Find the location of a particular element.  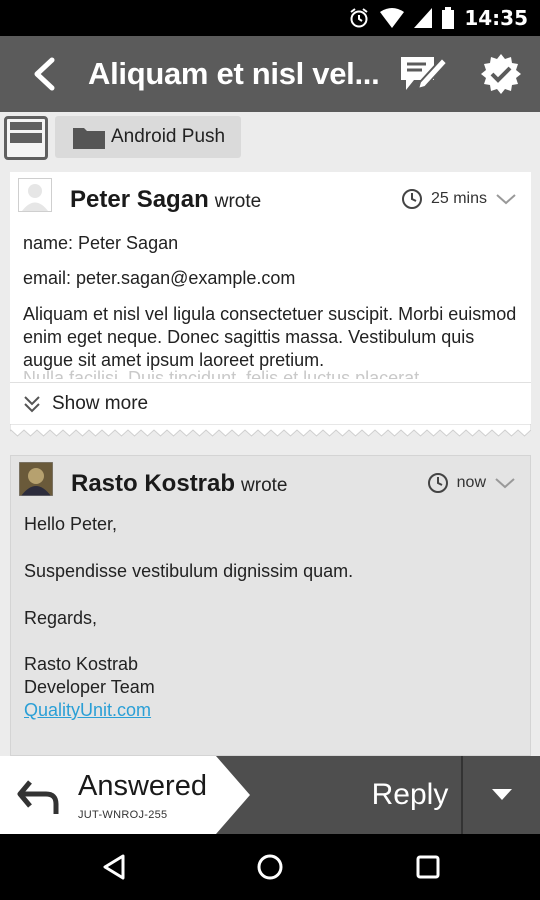

user-avatar is located at coordinates (36, 479).